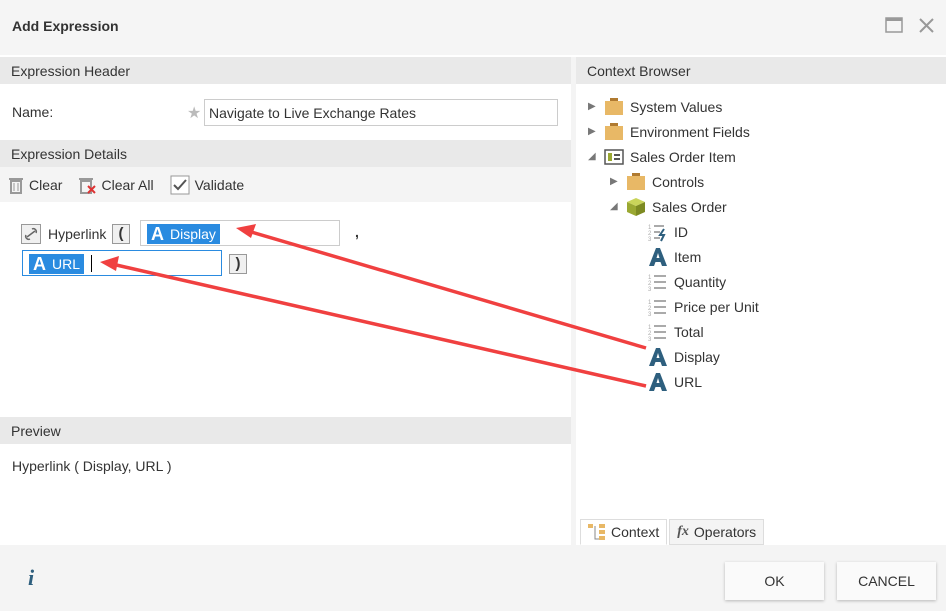  What do you see at coordinates (767, 256) in the screenshot?
I see `tree-node-item: Item` at bounding box center [767, 256].